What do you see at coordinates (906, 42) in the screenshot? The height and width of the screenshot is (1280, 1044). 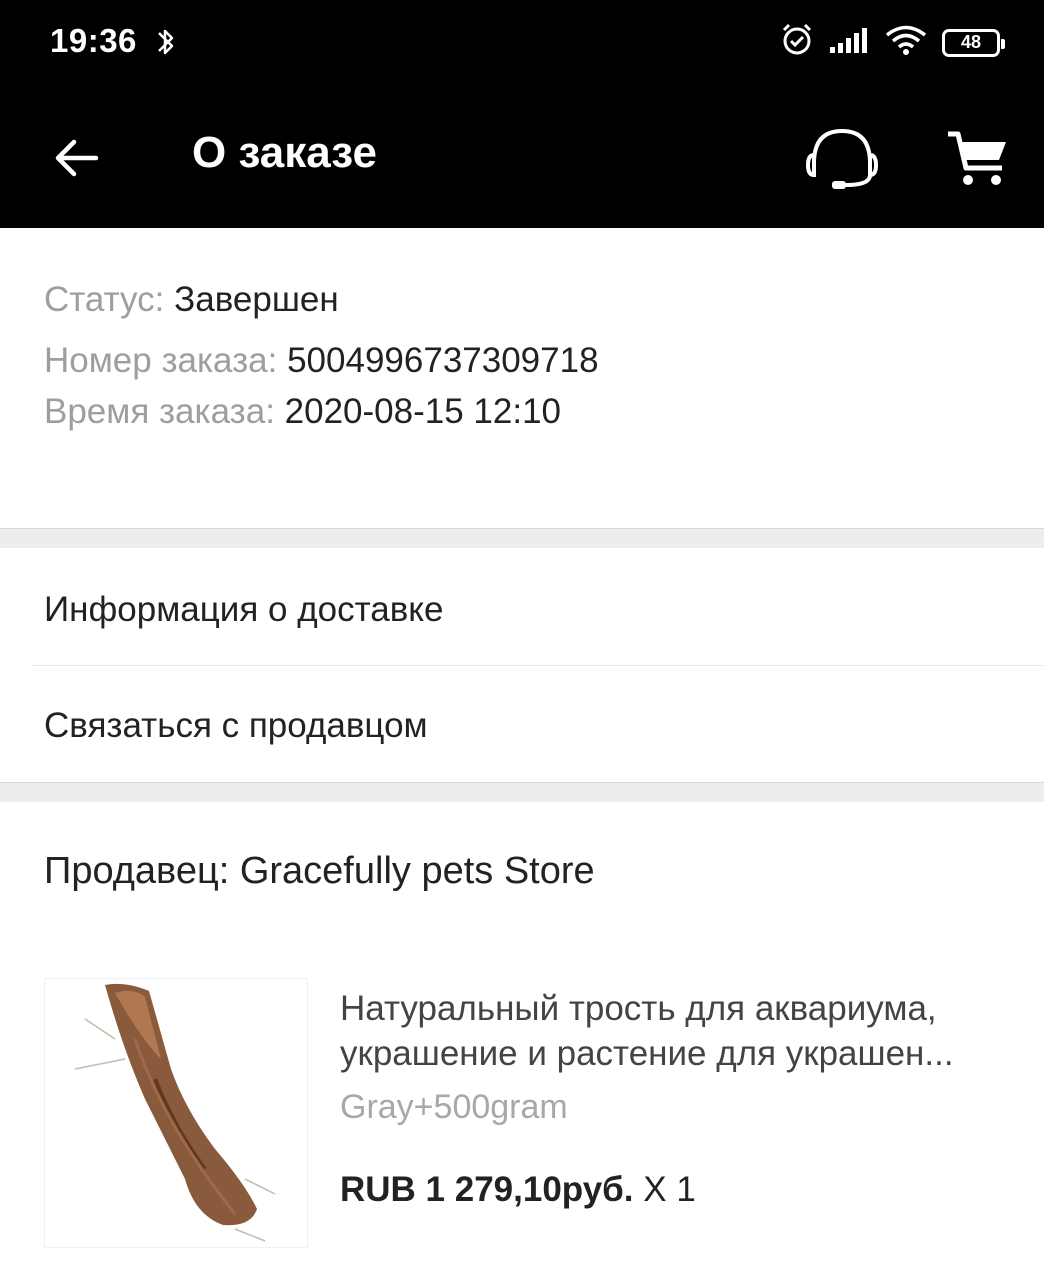 I see `wifi-icon` at bounding box center [906, 42].